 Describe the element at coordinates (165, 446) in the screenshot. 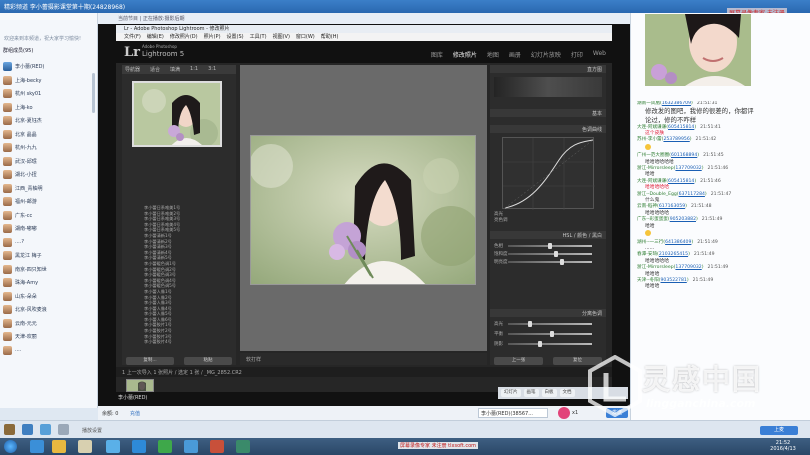

I see `wechat-icon` at that location.